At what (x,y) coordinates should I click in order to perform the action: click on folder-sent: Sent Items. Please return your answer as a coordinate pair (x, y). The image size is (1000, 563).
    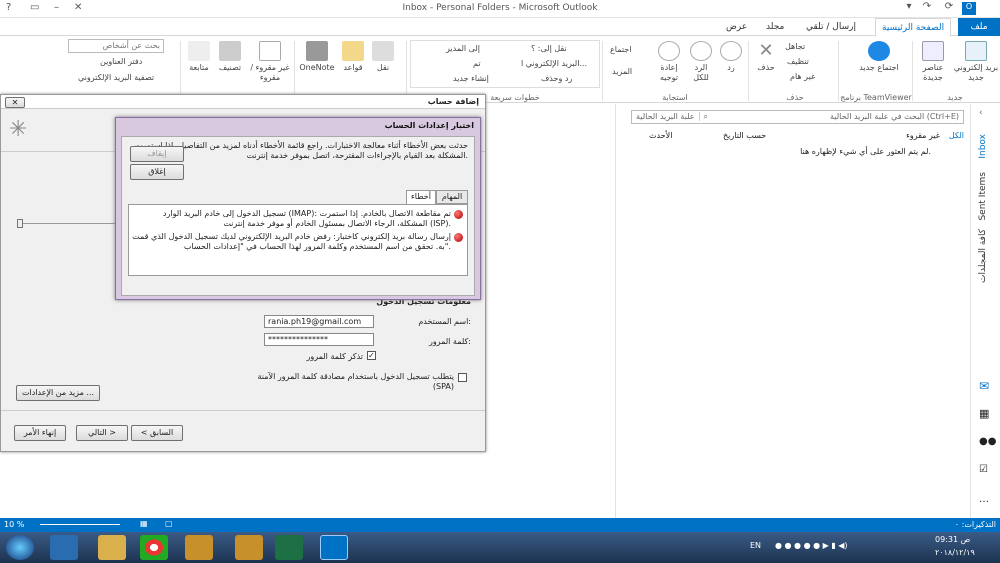
    Looking at the image, I should click on (983, 196).